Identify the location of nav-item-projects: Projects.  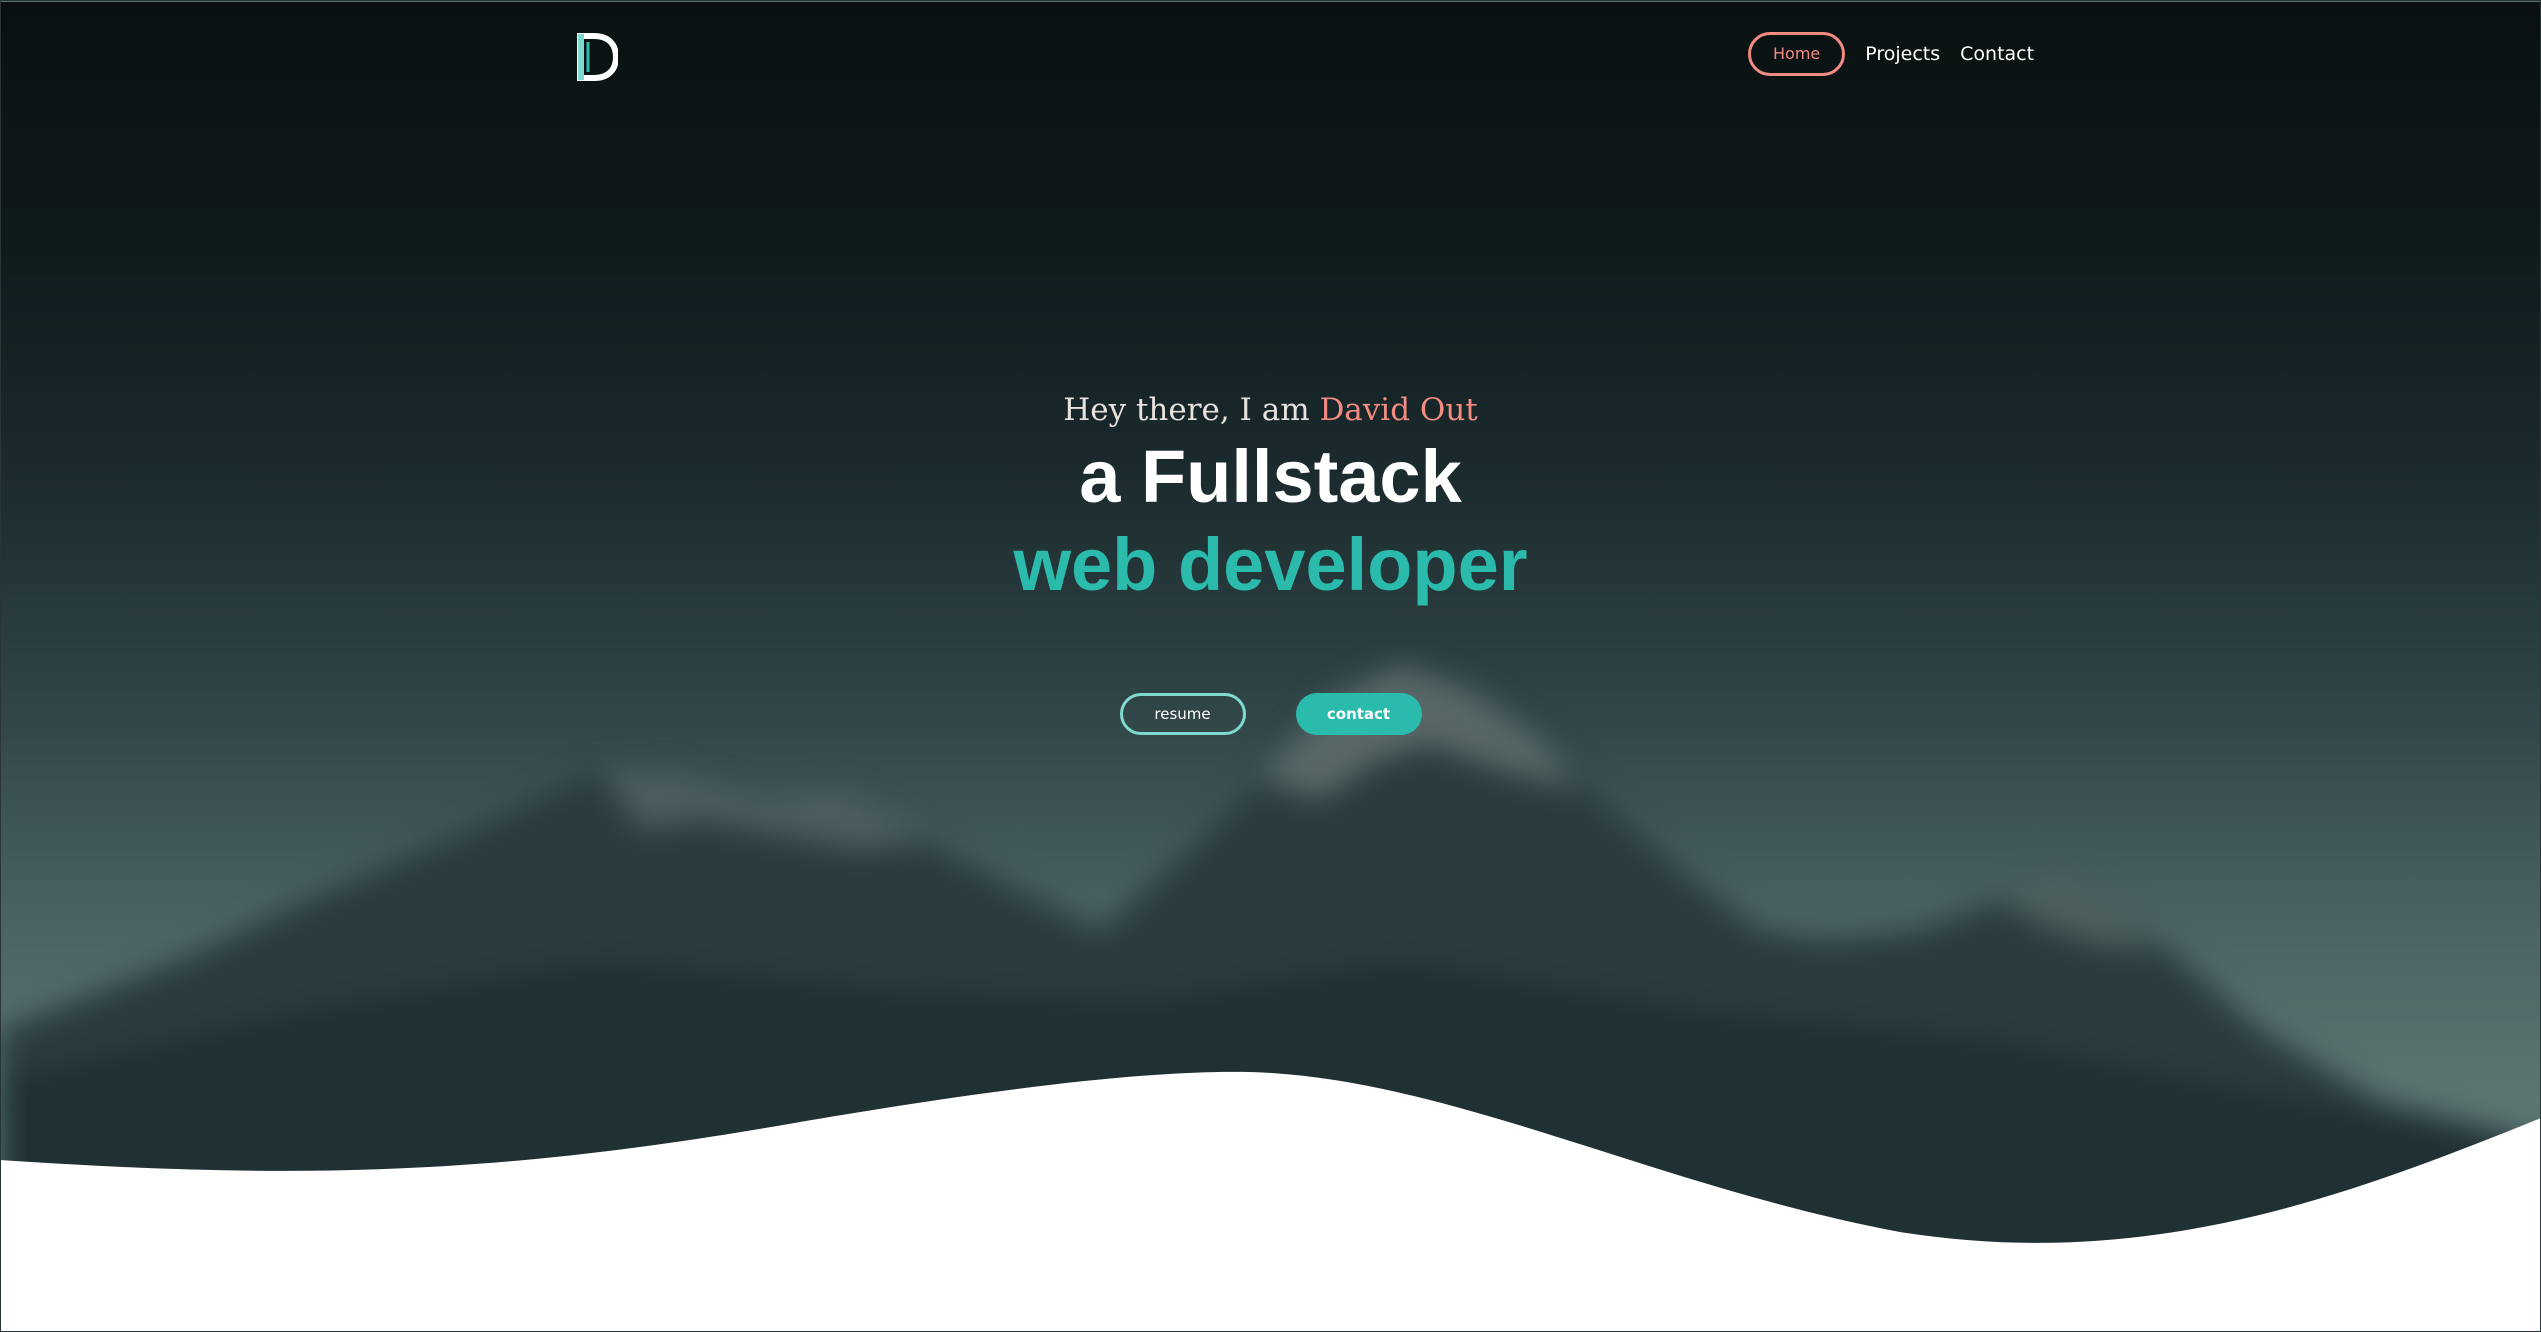
(1902, 54).